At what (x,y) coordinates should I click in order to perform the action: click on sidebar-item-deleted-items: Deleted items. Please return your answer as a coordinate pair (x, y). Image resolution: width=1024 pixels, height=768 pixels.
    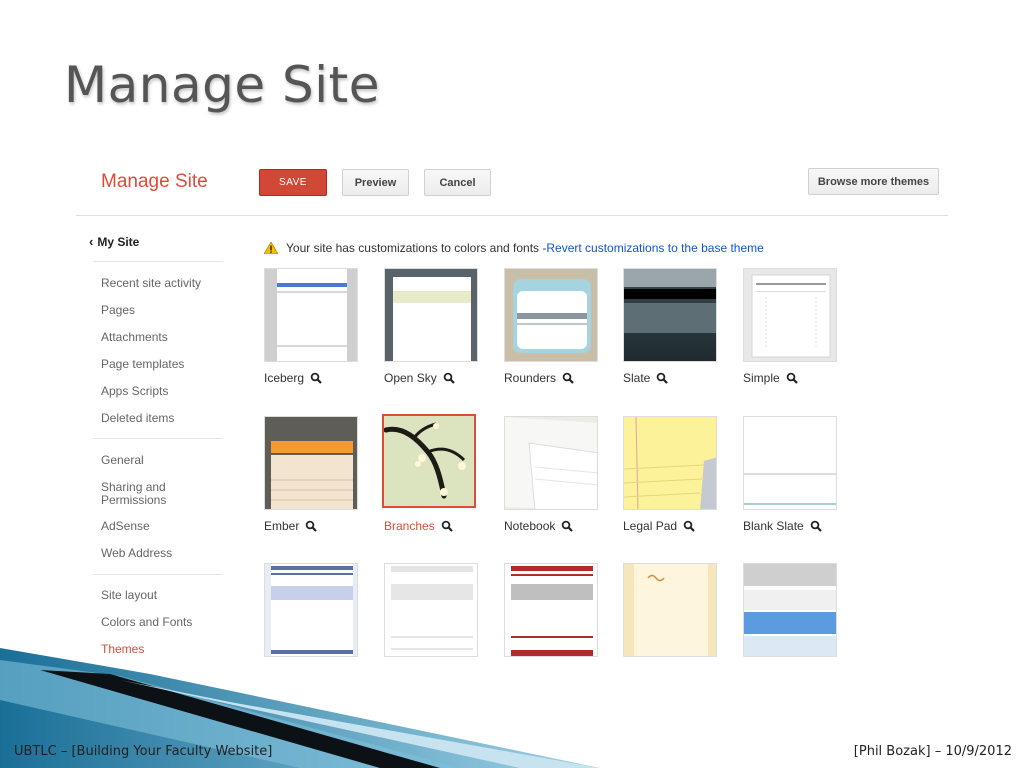
    Looking at the image, I should click on (137, 418).